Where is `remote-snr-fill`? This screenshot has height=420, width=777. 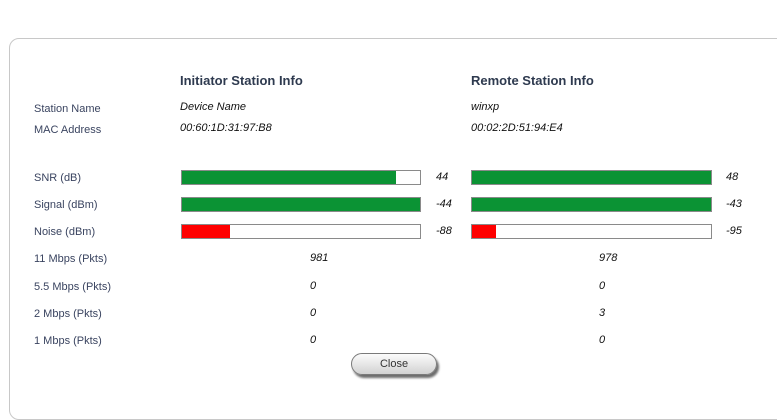
remote-snr-fill is located at coordinates (591, 177).